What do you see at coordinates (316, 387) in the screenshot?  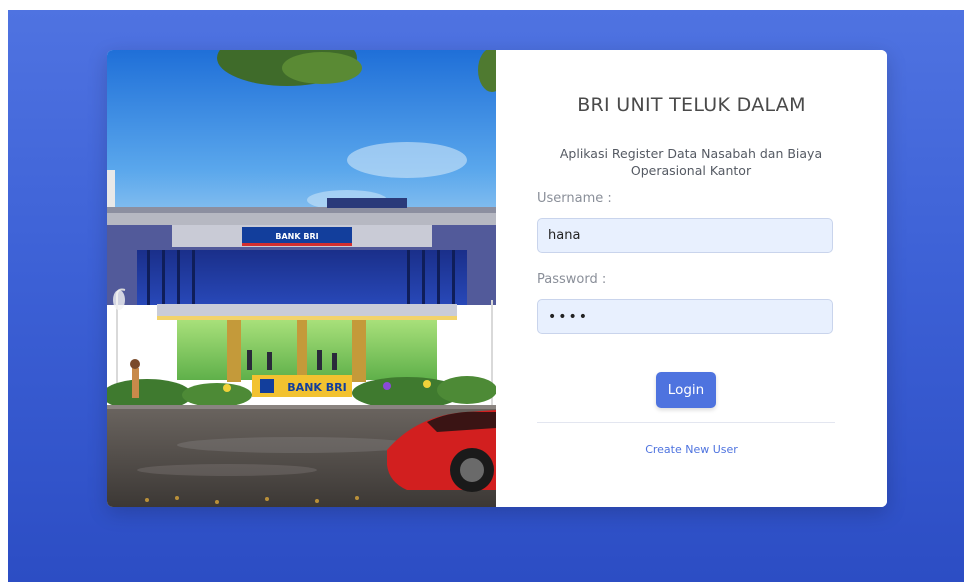 I see `main-bank-sign: BANK BRI` at bounding box center [316, 387].